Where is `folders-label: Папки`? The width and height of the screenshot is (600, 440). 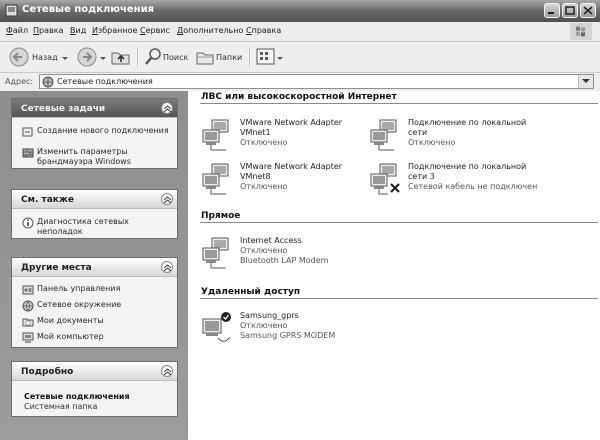
folders-label: Папки is located at coordinates (229, 57).